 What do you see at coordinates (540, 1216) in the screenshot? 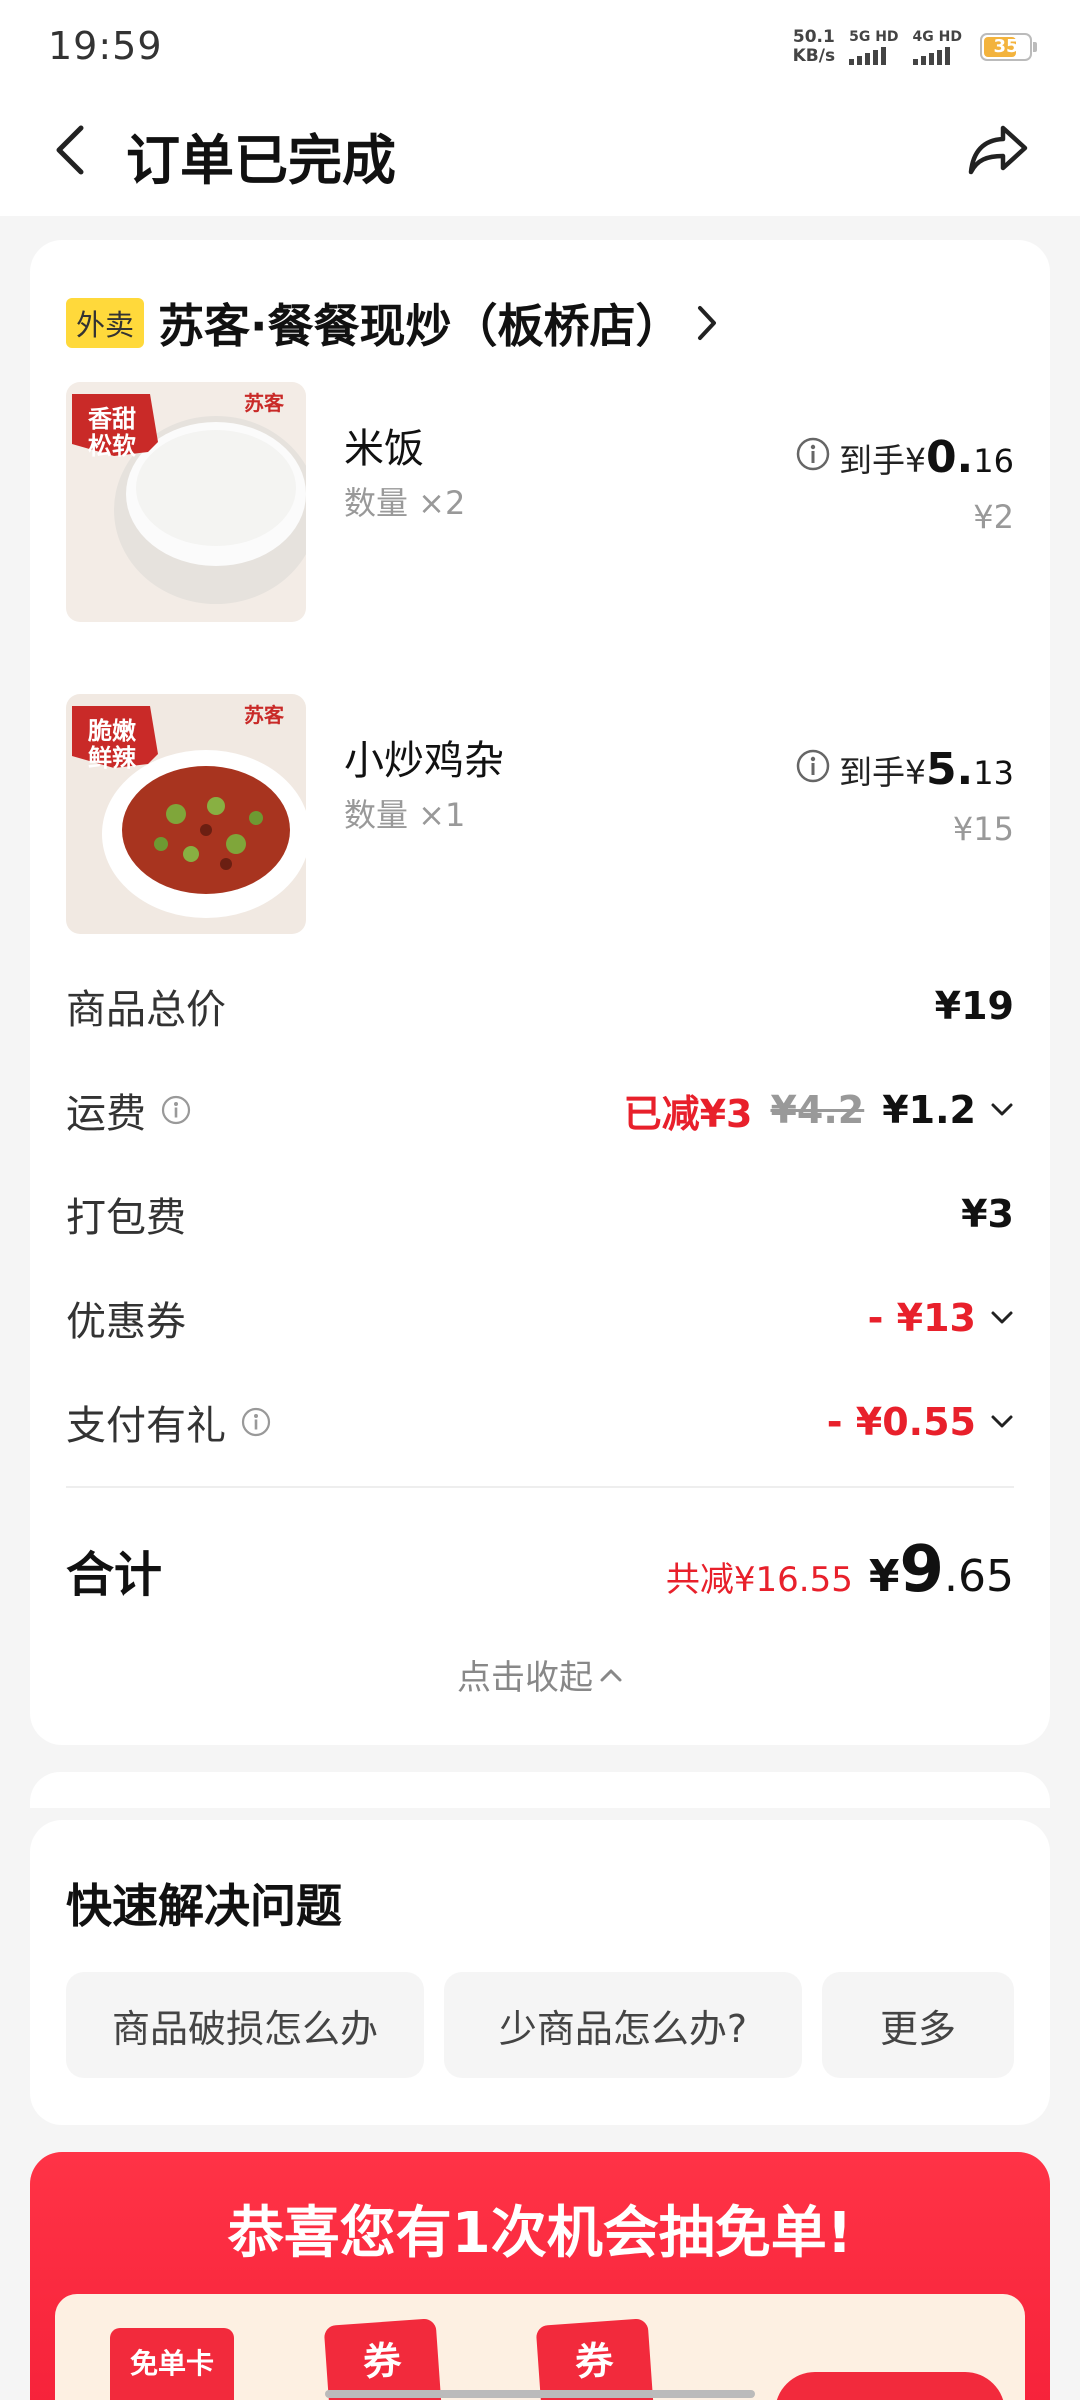
I see `packing-fee-row: 打包费 ¥3` at bounding box center [540, 1216].